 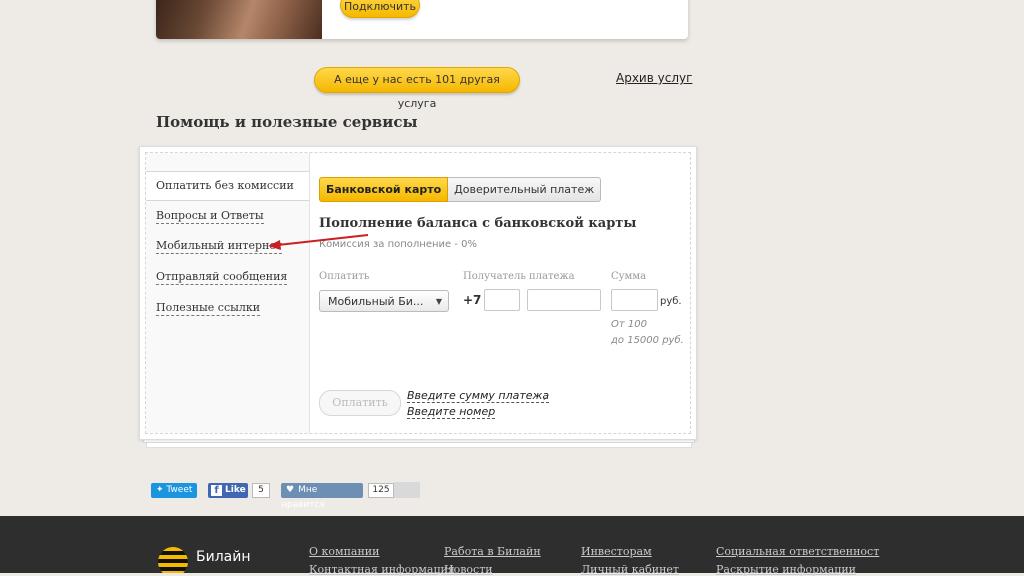 I want to click on heart-icon: ♥, so click(x=290, y=490).